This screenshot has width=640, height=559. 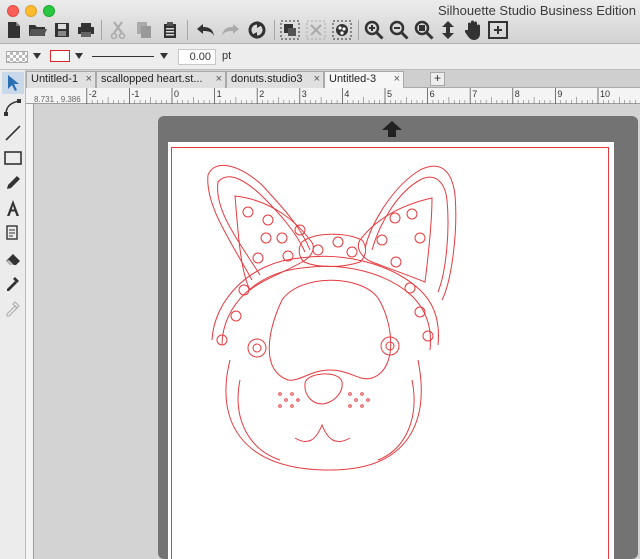 I want to click on line-style-preview, so click(x=123, y=56).